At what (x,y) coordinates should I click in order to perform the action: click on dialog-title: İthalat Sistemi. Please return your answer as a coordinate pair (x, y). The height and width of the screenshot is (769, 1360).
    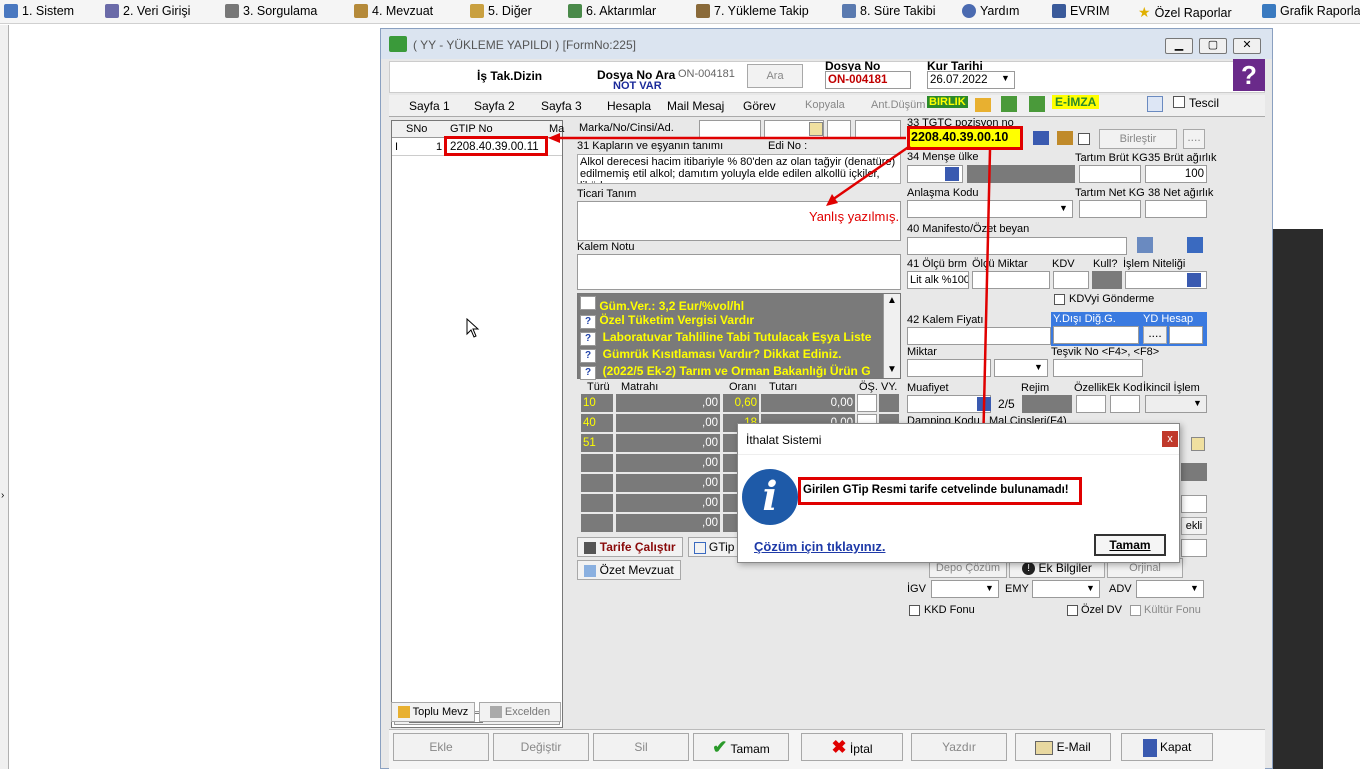
    Looking at the image, I should click on (784, 440).